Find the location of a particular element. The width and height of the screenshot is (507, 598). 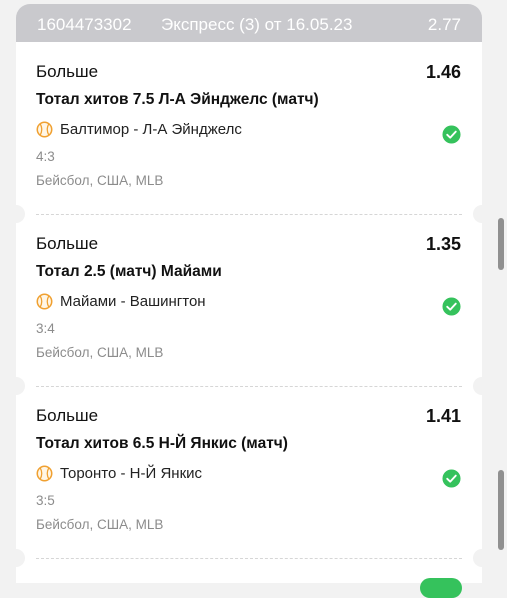

match-score: 3:4 is located at coordinates (45, 328).